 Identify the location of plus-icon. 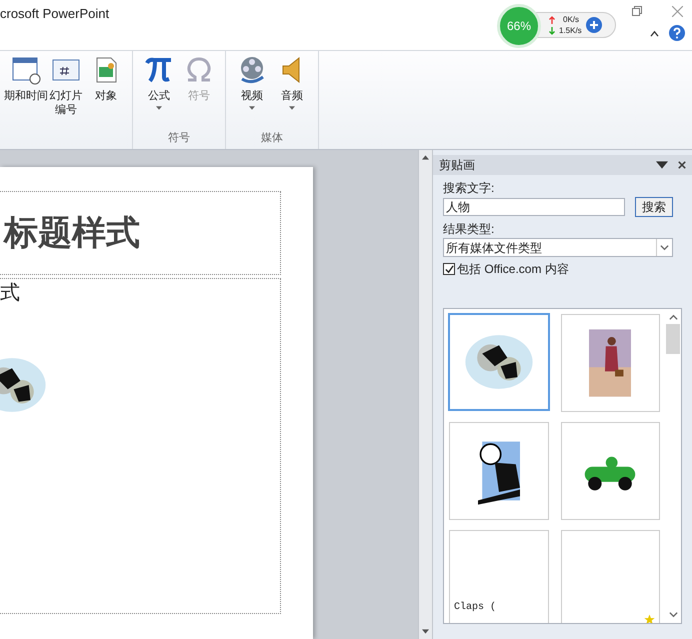
(594, 25).